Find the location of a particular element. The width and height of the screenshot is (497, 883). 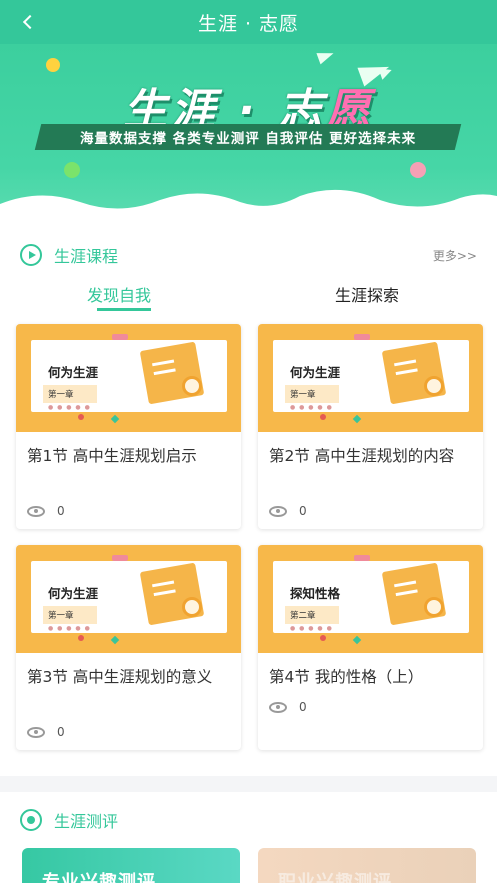

course-card: 何为生涯 第一章 ● ● ● ● ● 第2节 高中生涯规划的内容 0 is located at coordinates (370, 426).